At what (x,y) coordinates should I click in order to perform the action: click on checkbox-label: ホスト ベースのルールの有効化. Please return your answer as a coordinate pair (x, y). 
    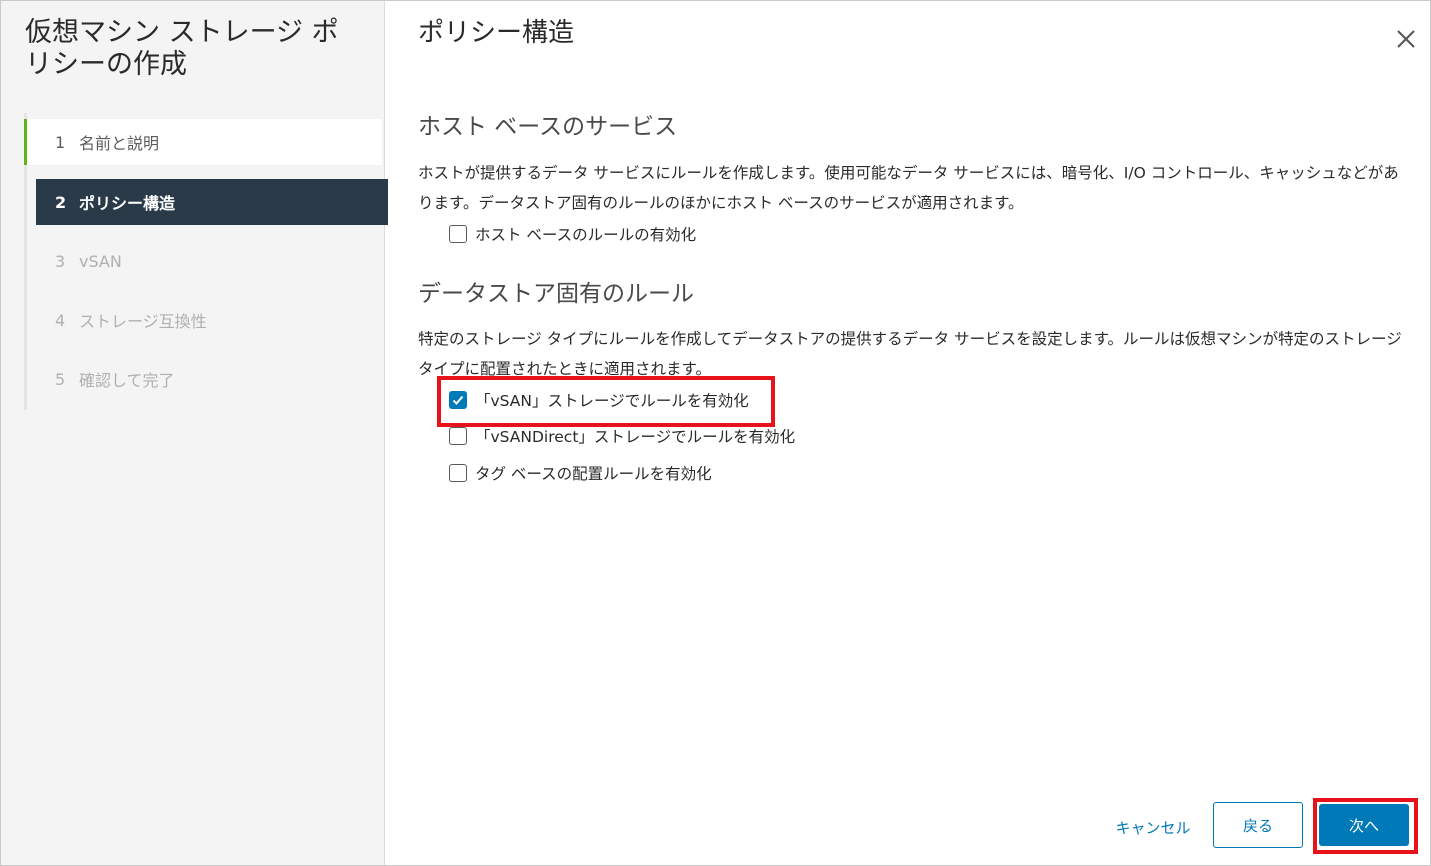
    Looking at the image, I should click on (586, 235).